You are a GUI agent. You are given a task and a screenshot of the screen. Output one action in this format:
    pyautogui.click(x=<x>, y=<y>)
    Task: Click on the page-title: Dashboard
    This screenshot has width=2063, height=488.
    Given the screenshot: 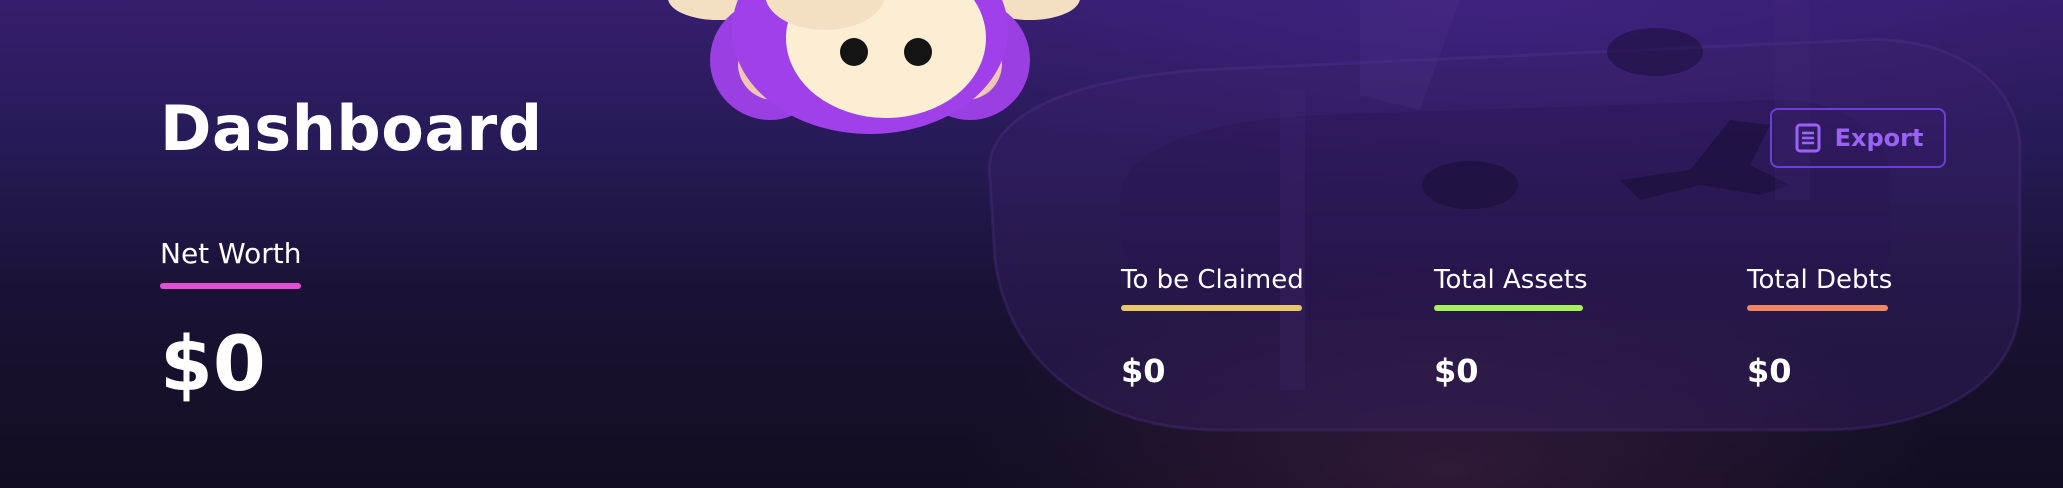 What is the action you would take?
    pyautogui.click(x=351, y=128)
    